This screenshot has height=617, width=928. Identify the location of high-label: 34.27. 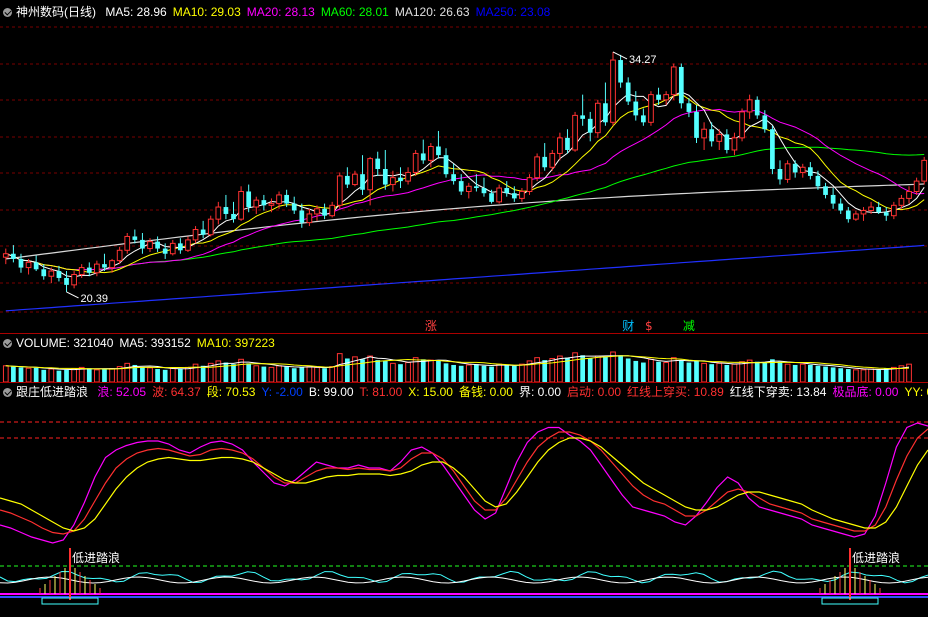
(643, 60).